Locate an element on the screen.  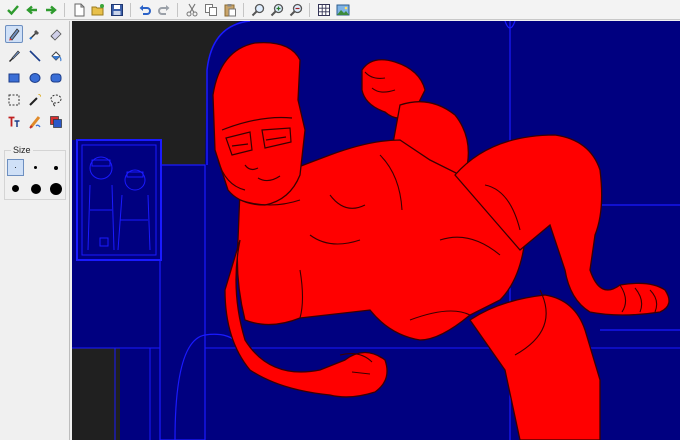
main-toolbar is located at coordinates (340, 10).